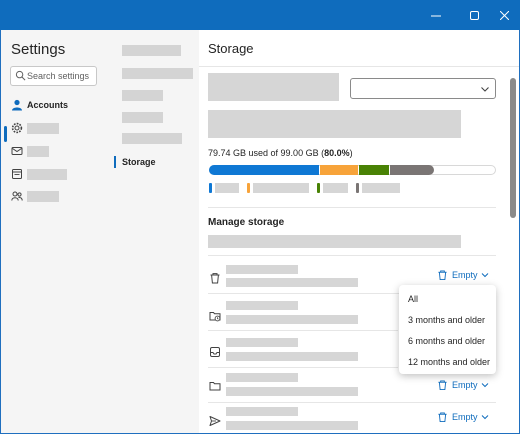 The image size is (520, 434). Describe the element at coordinates (504, 15) in the screenshot. I see `close-icon` at that location.